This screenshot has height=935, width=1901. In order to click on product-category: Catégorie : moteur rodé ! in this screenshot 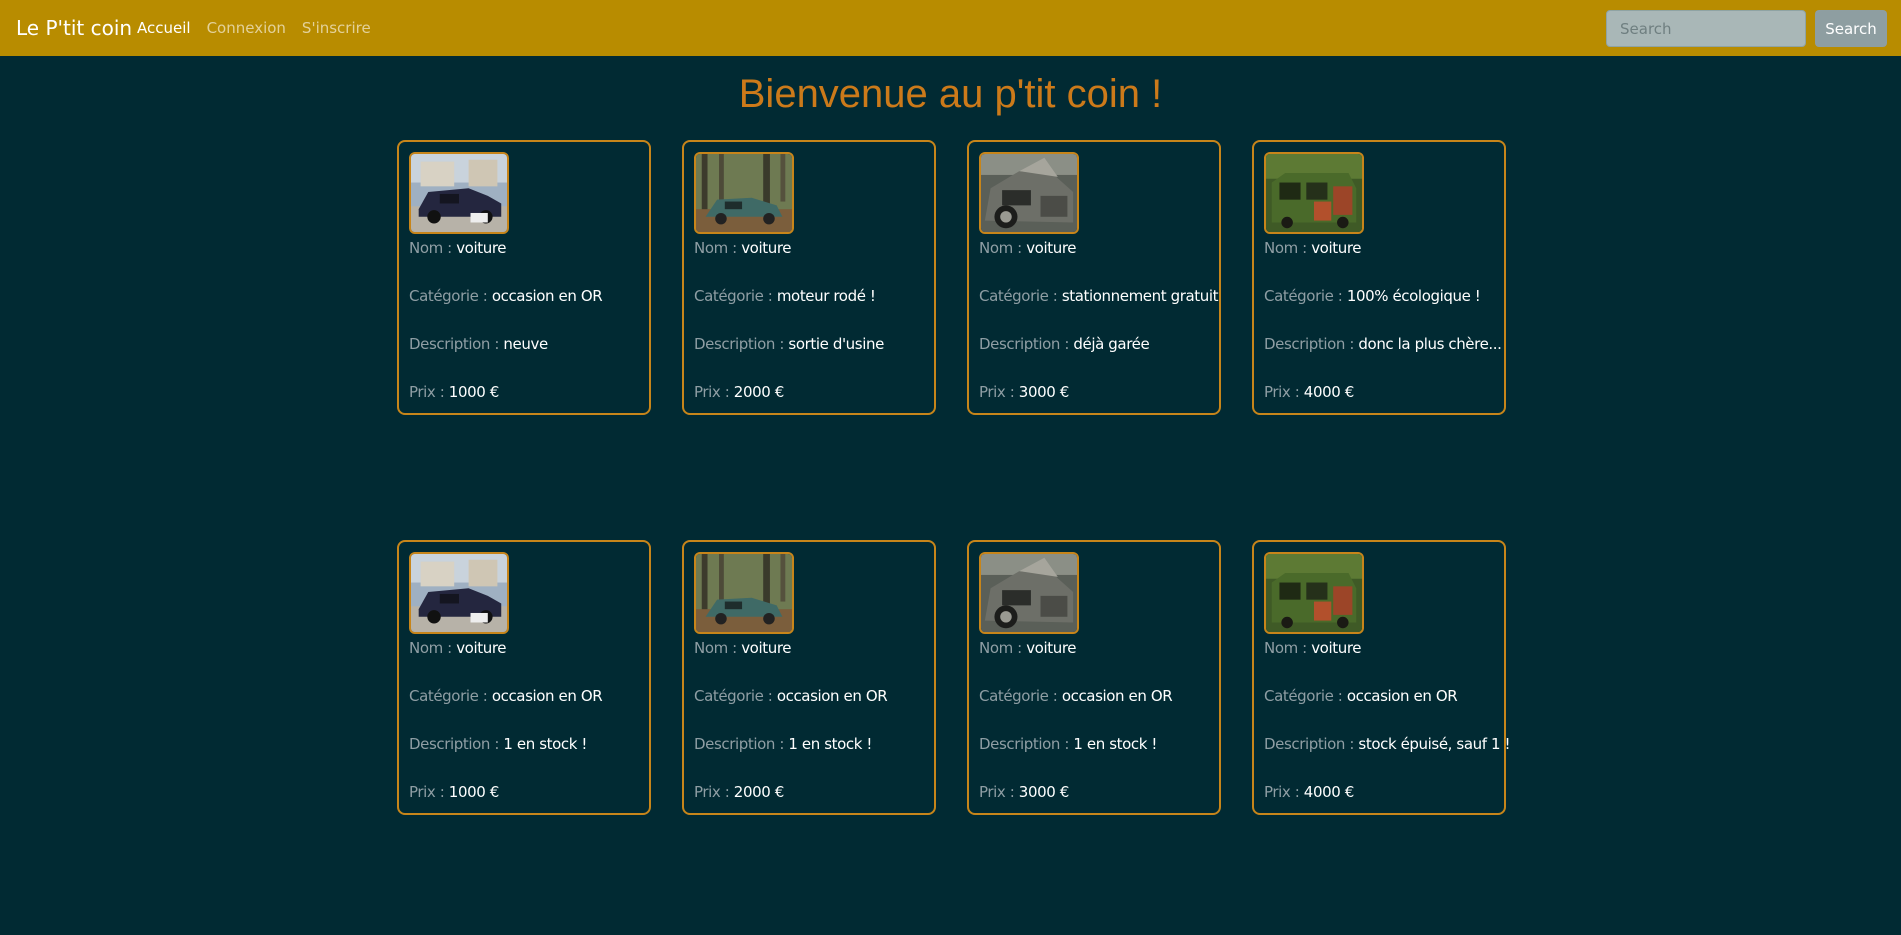, I will do `click(785, 296)`.